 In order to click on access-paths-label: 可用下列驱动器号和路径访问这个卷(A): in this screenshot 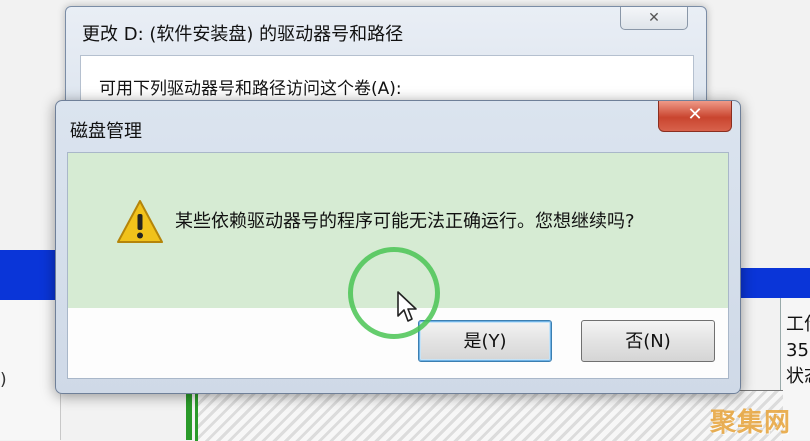, I will do `click(250, 89)`.